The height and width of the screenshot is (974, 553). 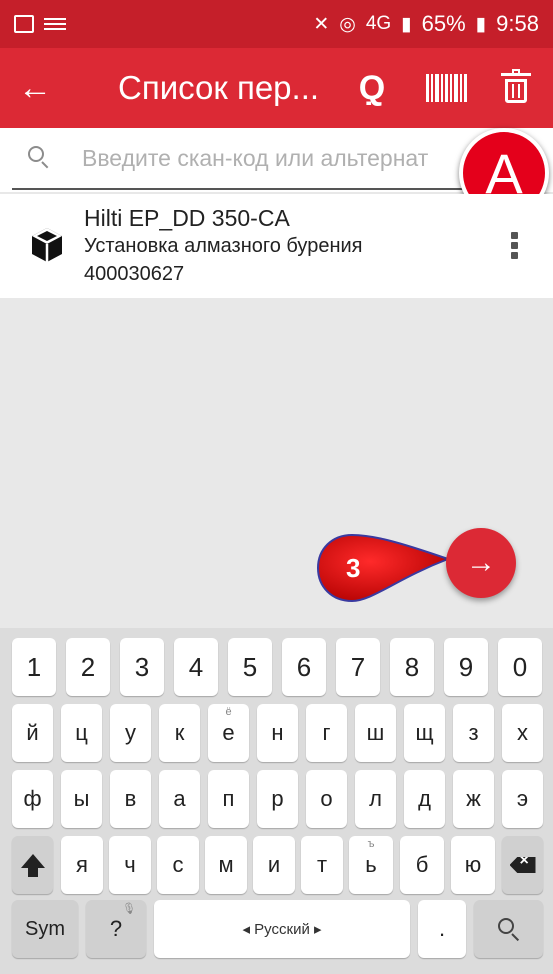 I want to click on next-button: →, so click(x=481, y=563).